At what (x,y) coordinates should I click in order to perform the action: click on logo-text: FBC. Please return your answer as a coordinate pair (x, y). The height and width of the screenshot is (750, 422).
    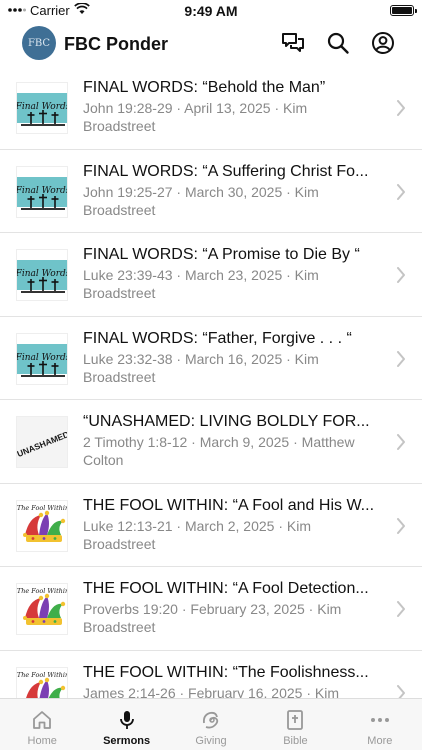
    Looking at the image, I should click on (39, 43).